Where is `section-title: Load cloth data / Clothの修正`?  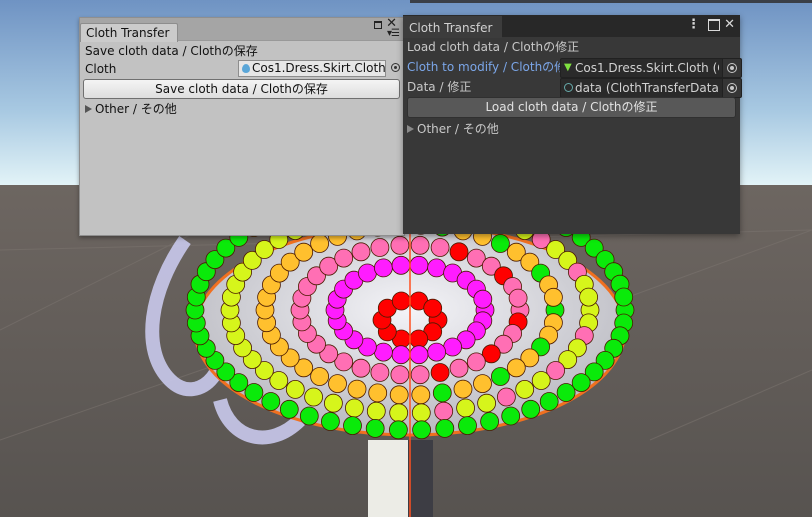
section-title: Load cloth data / Clothの修正 is located at coordinates (493, 47).